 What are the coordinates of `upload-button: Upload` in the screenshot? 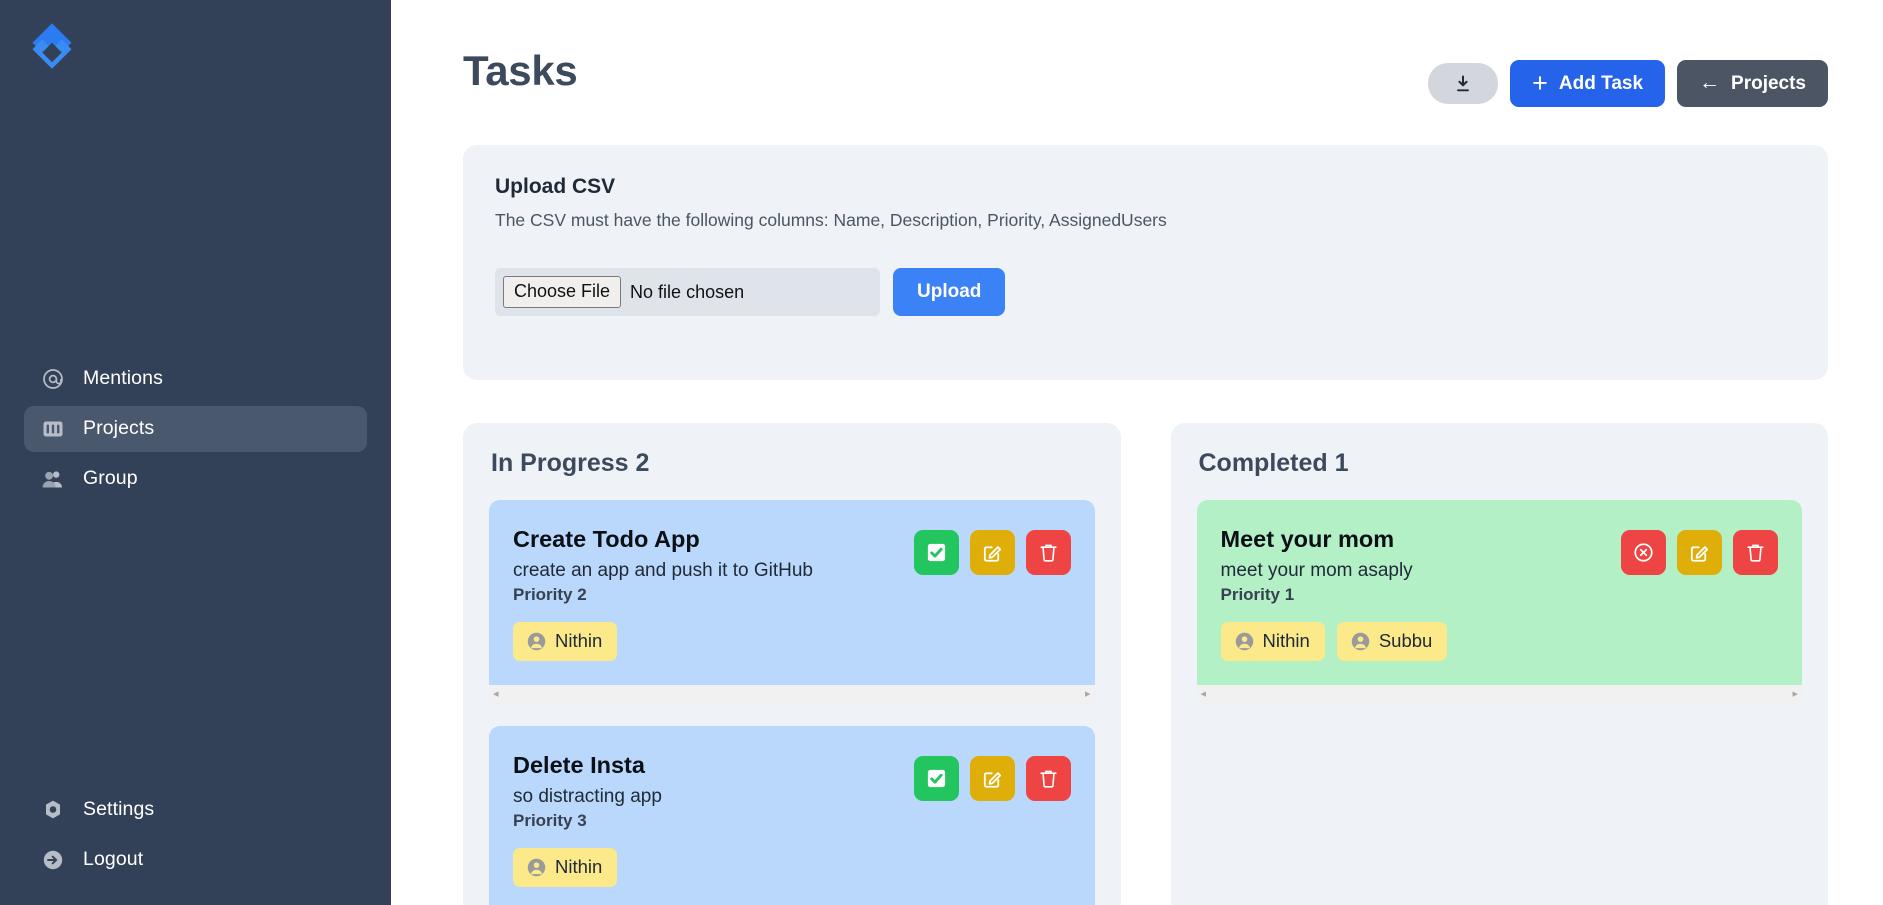 It's located at (949, 292).